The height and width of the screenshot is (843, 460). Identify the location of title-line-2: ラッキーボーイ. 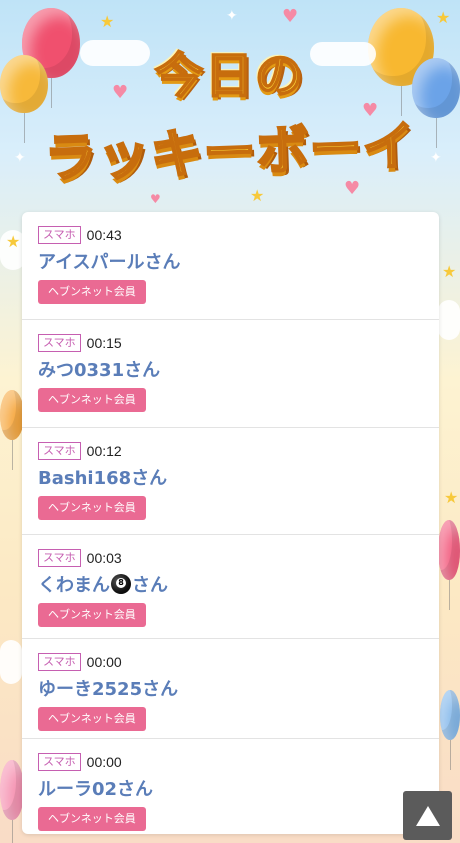
(229, 152).